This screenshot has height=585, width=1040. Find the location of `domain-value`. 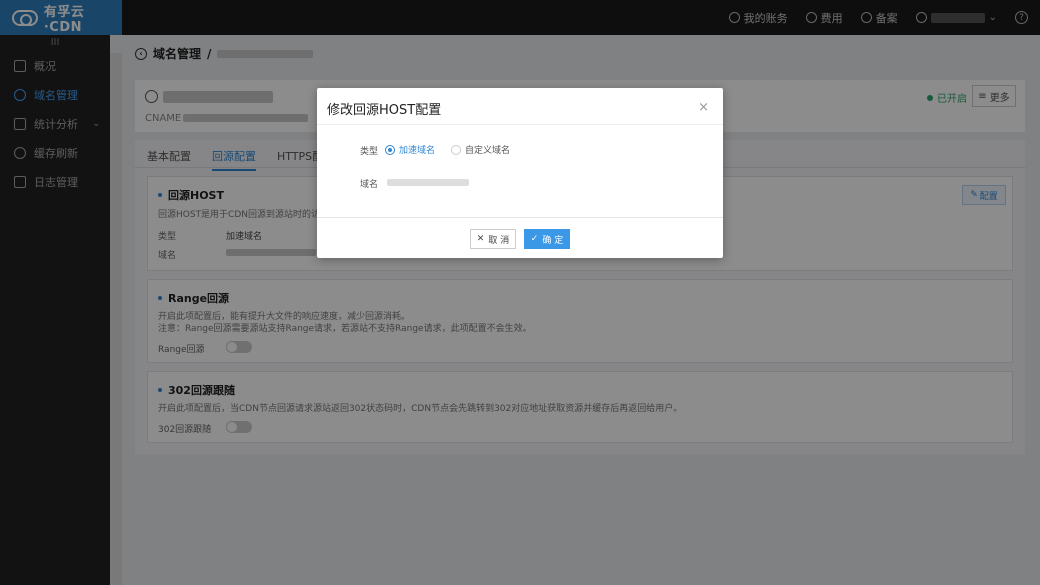

domain-value is located at coordinates (428, 182).